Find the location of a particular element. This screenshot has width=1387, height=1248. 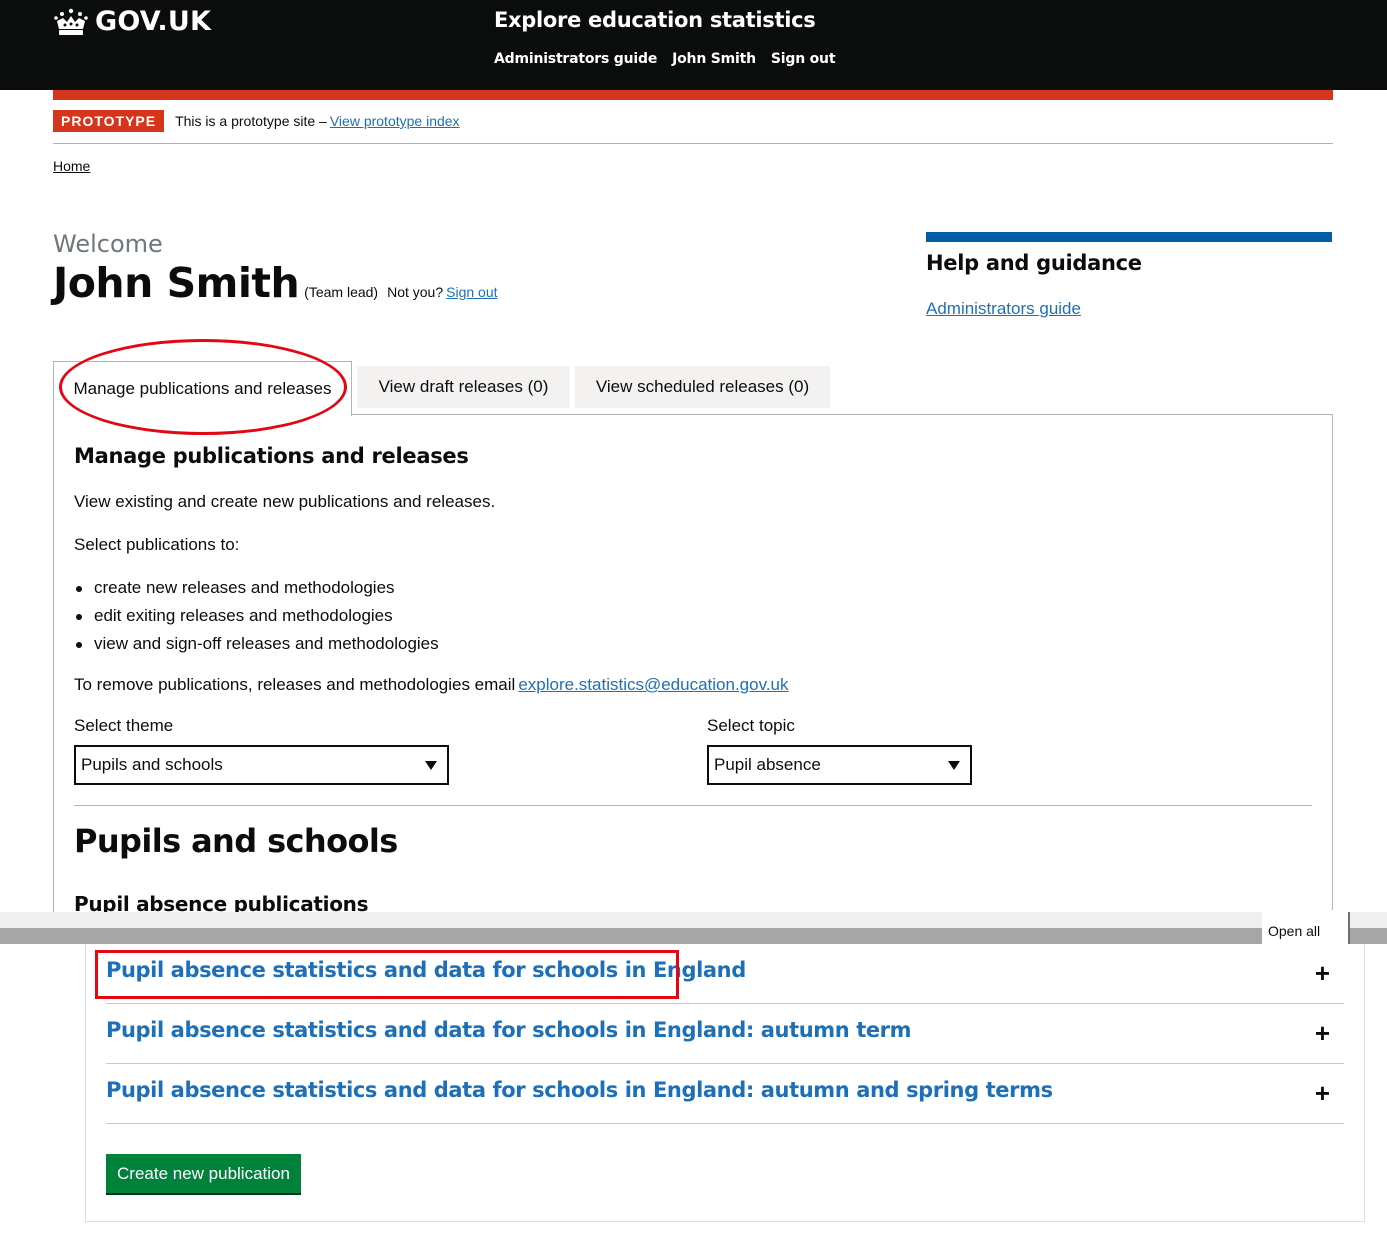

topic-select-value: Pupil absence is located at coordinates (767, 764).